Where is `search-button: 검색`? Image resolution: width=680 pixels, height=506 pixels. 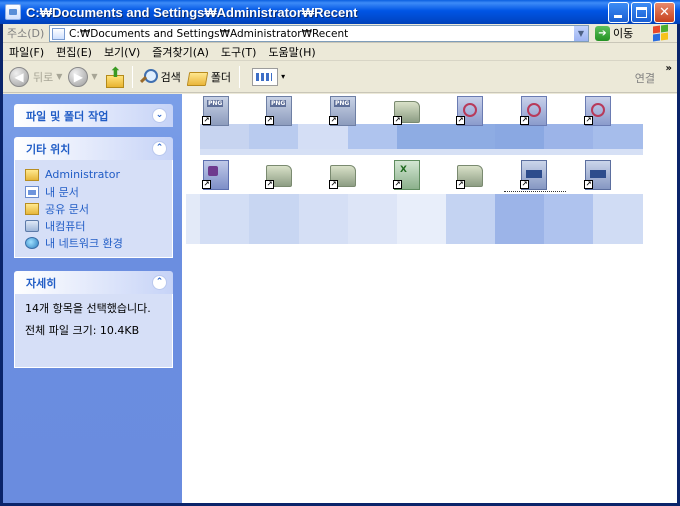
search-button: 검색 is located at coordinates (160, 77).